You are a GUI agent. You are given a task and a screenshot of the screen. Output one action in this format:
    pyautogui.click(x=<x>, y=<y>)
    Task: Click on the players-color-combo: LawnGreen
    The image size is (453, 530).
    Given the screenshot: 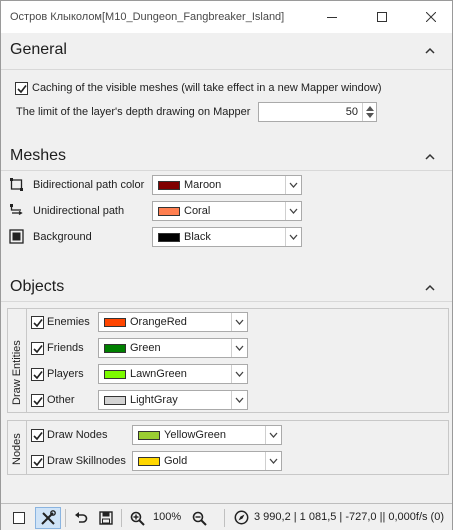 What is the action you would take?
    pyautogui.click(x=173, y=374)
    